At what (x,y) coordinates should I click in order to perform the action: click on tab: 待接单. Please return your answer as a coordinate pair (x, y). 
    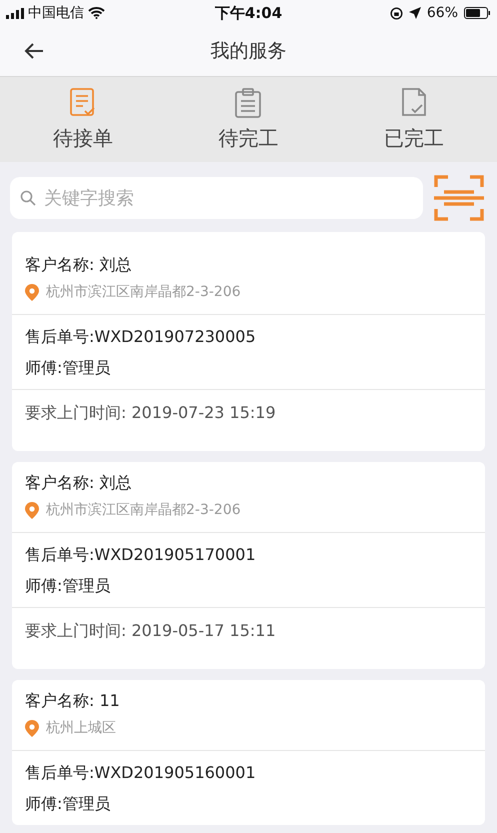
    Looking at the image, I should click on (83, 119).